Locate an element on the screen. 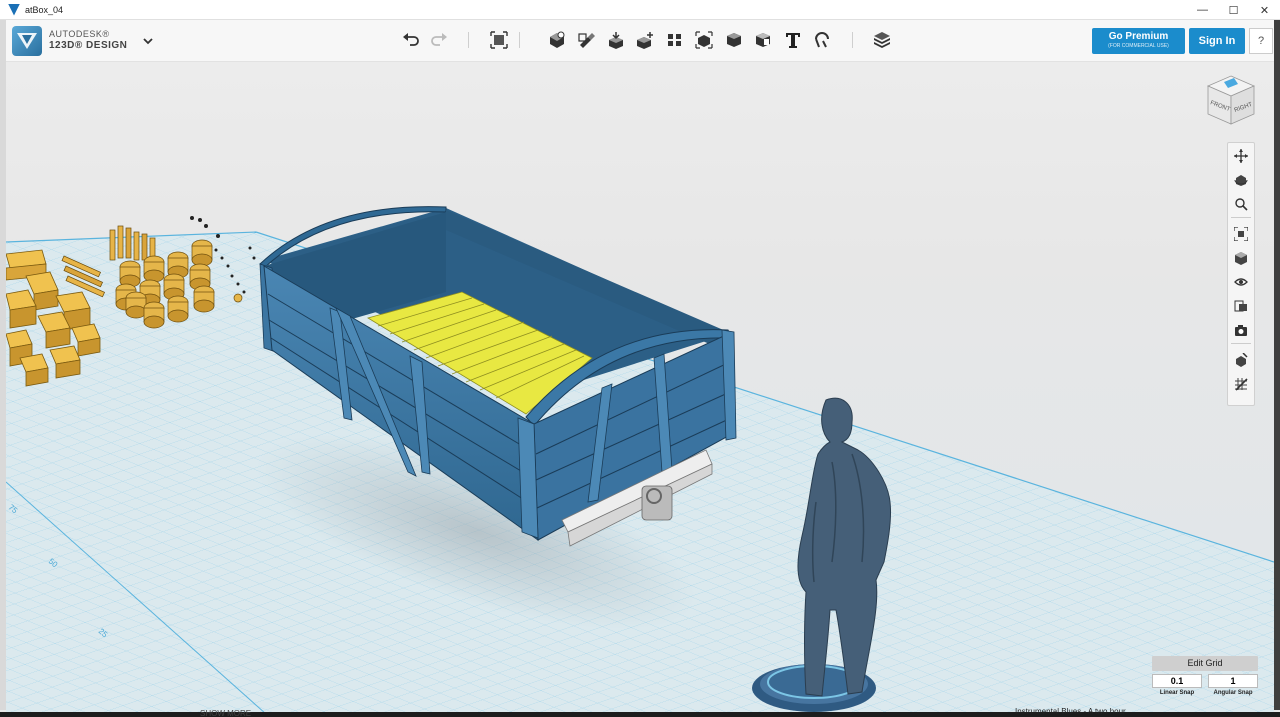  modify-icon is located at coordinates (645, 40).